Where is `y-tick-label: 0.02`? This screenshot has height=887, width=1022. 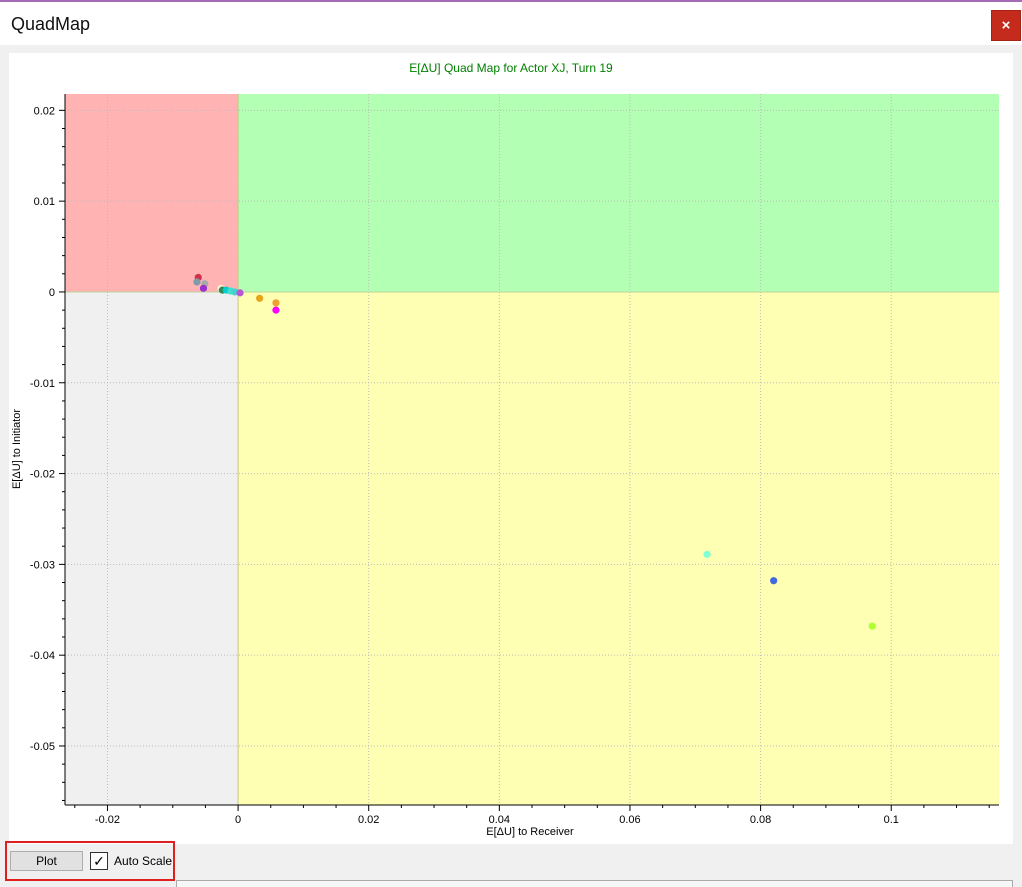 y-tick-label: 0.02 is located at coordinates (44, 111).